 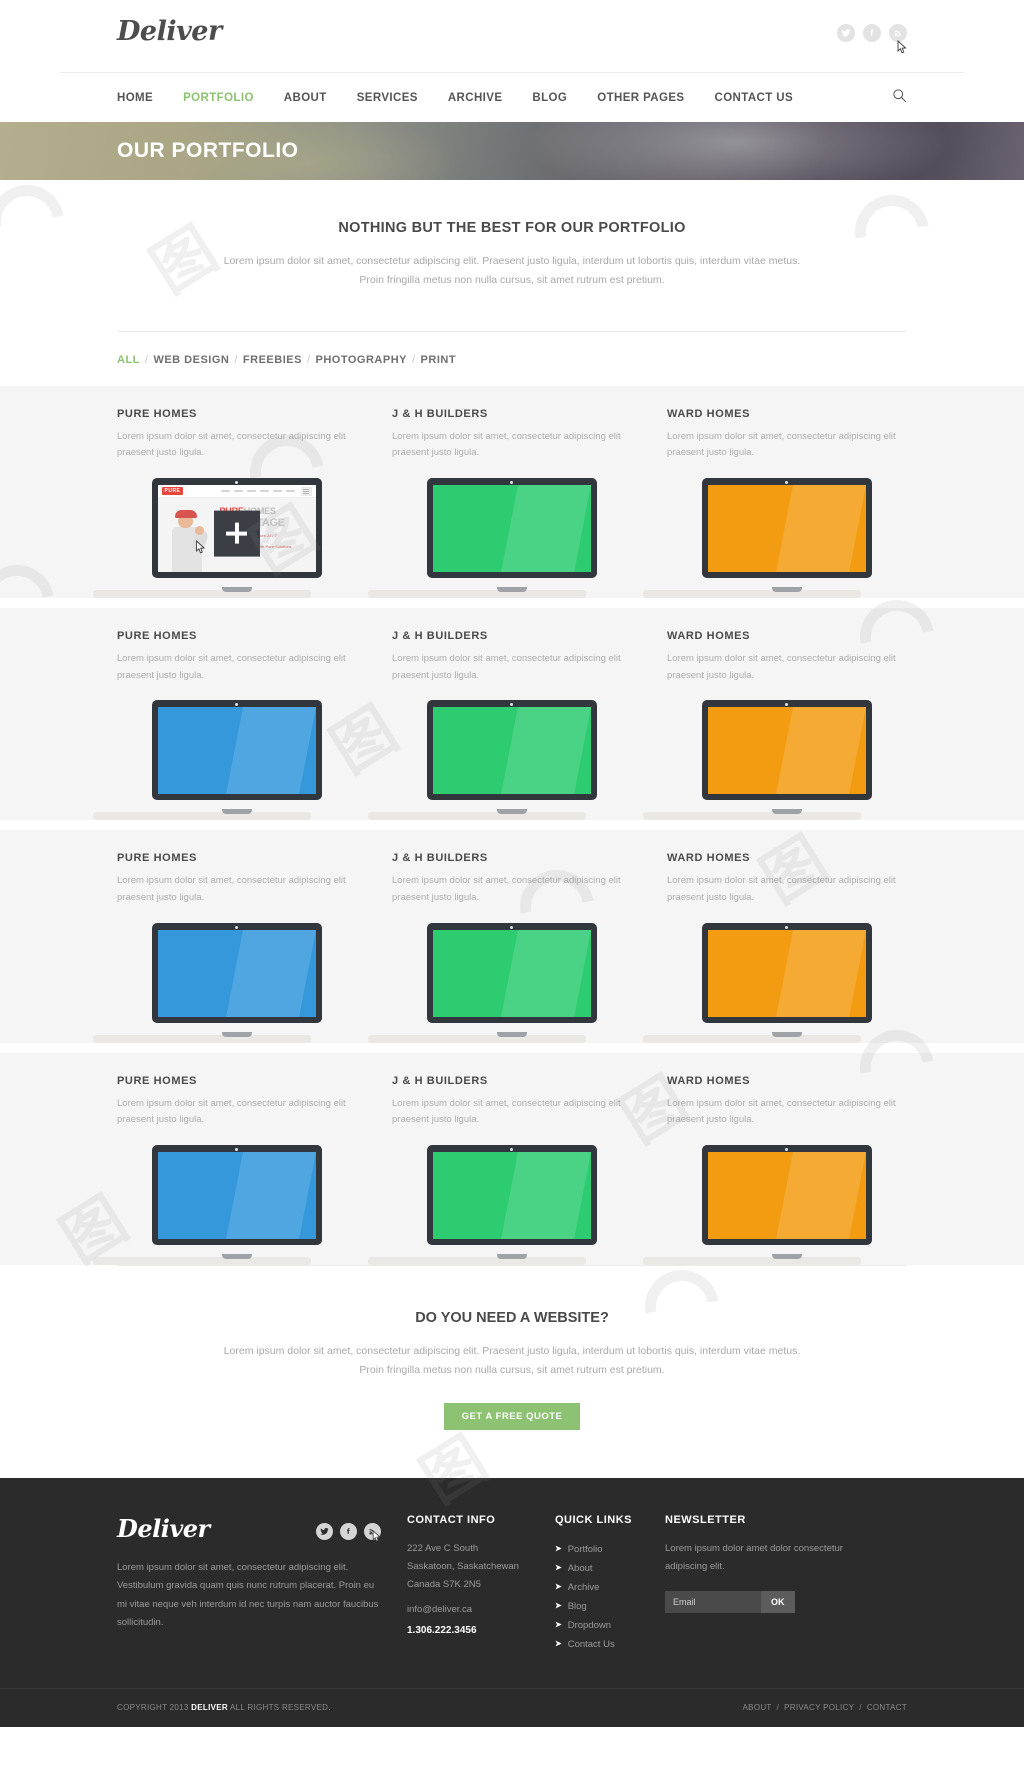 I want to click on filter-web-design: WEB DESIGN, so click(x=191, y=360).